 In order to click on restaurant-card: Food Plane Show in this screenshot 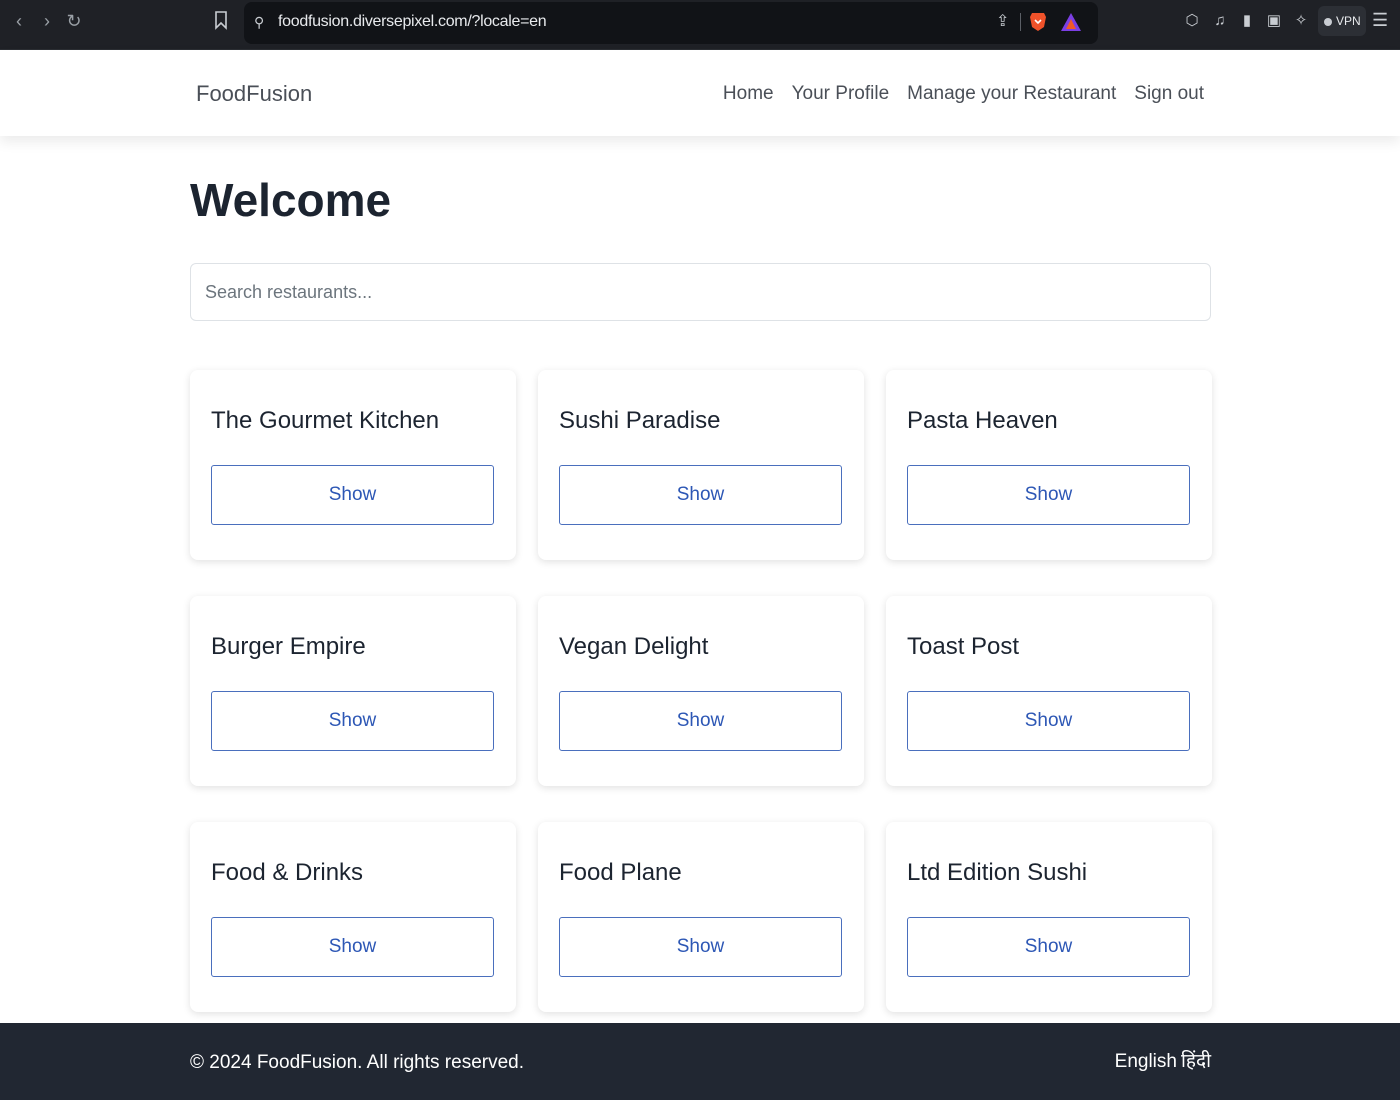, I will do `click(701, 917)`.